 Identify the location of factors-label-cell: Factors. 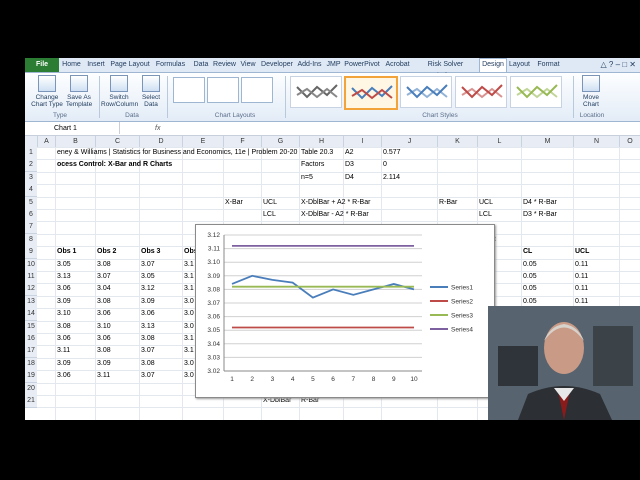
(312, 165).